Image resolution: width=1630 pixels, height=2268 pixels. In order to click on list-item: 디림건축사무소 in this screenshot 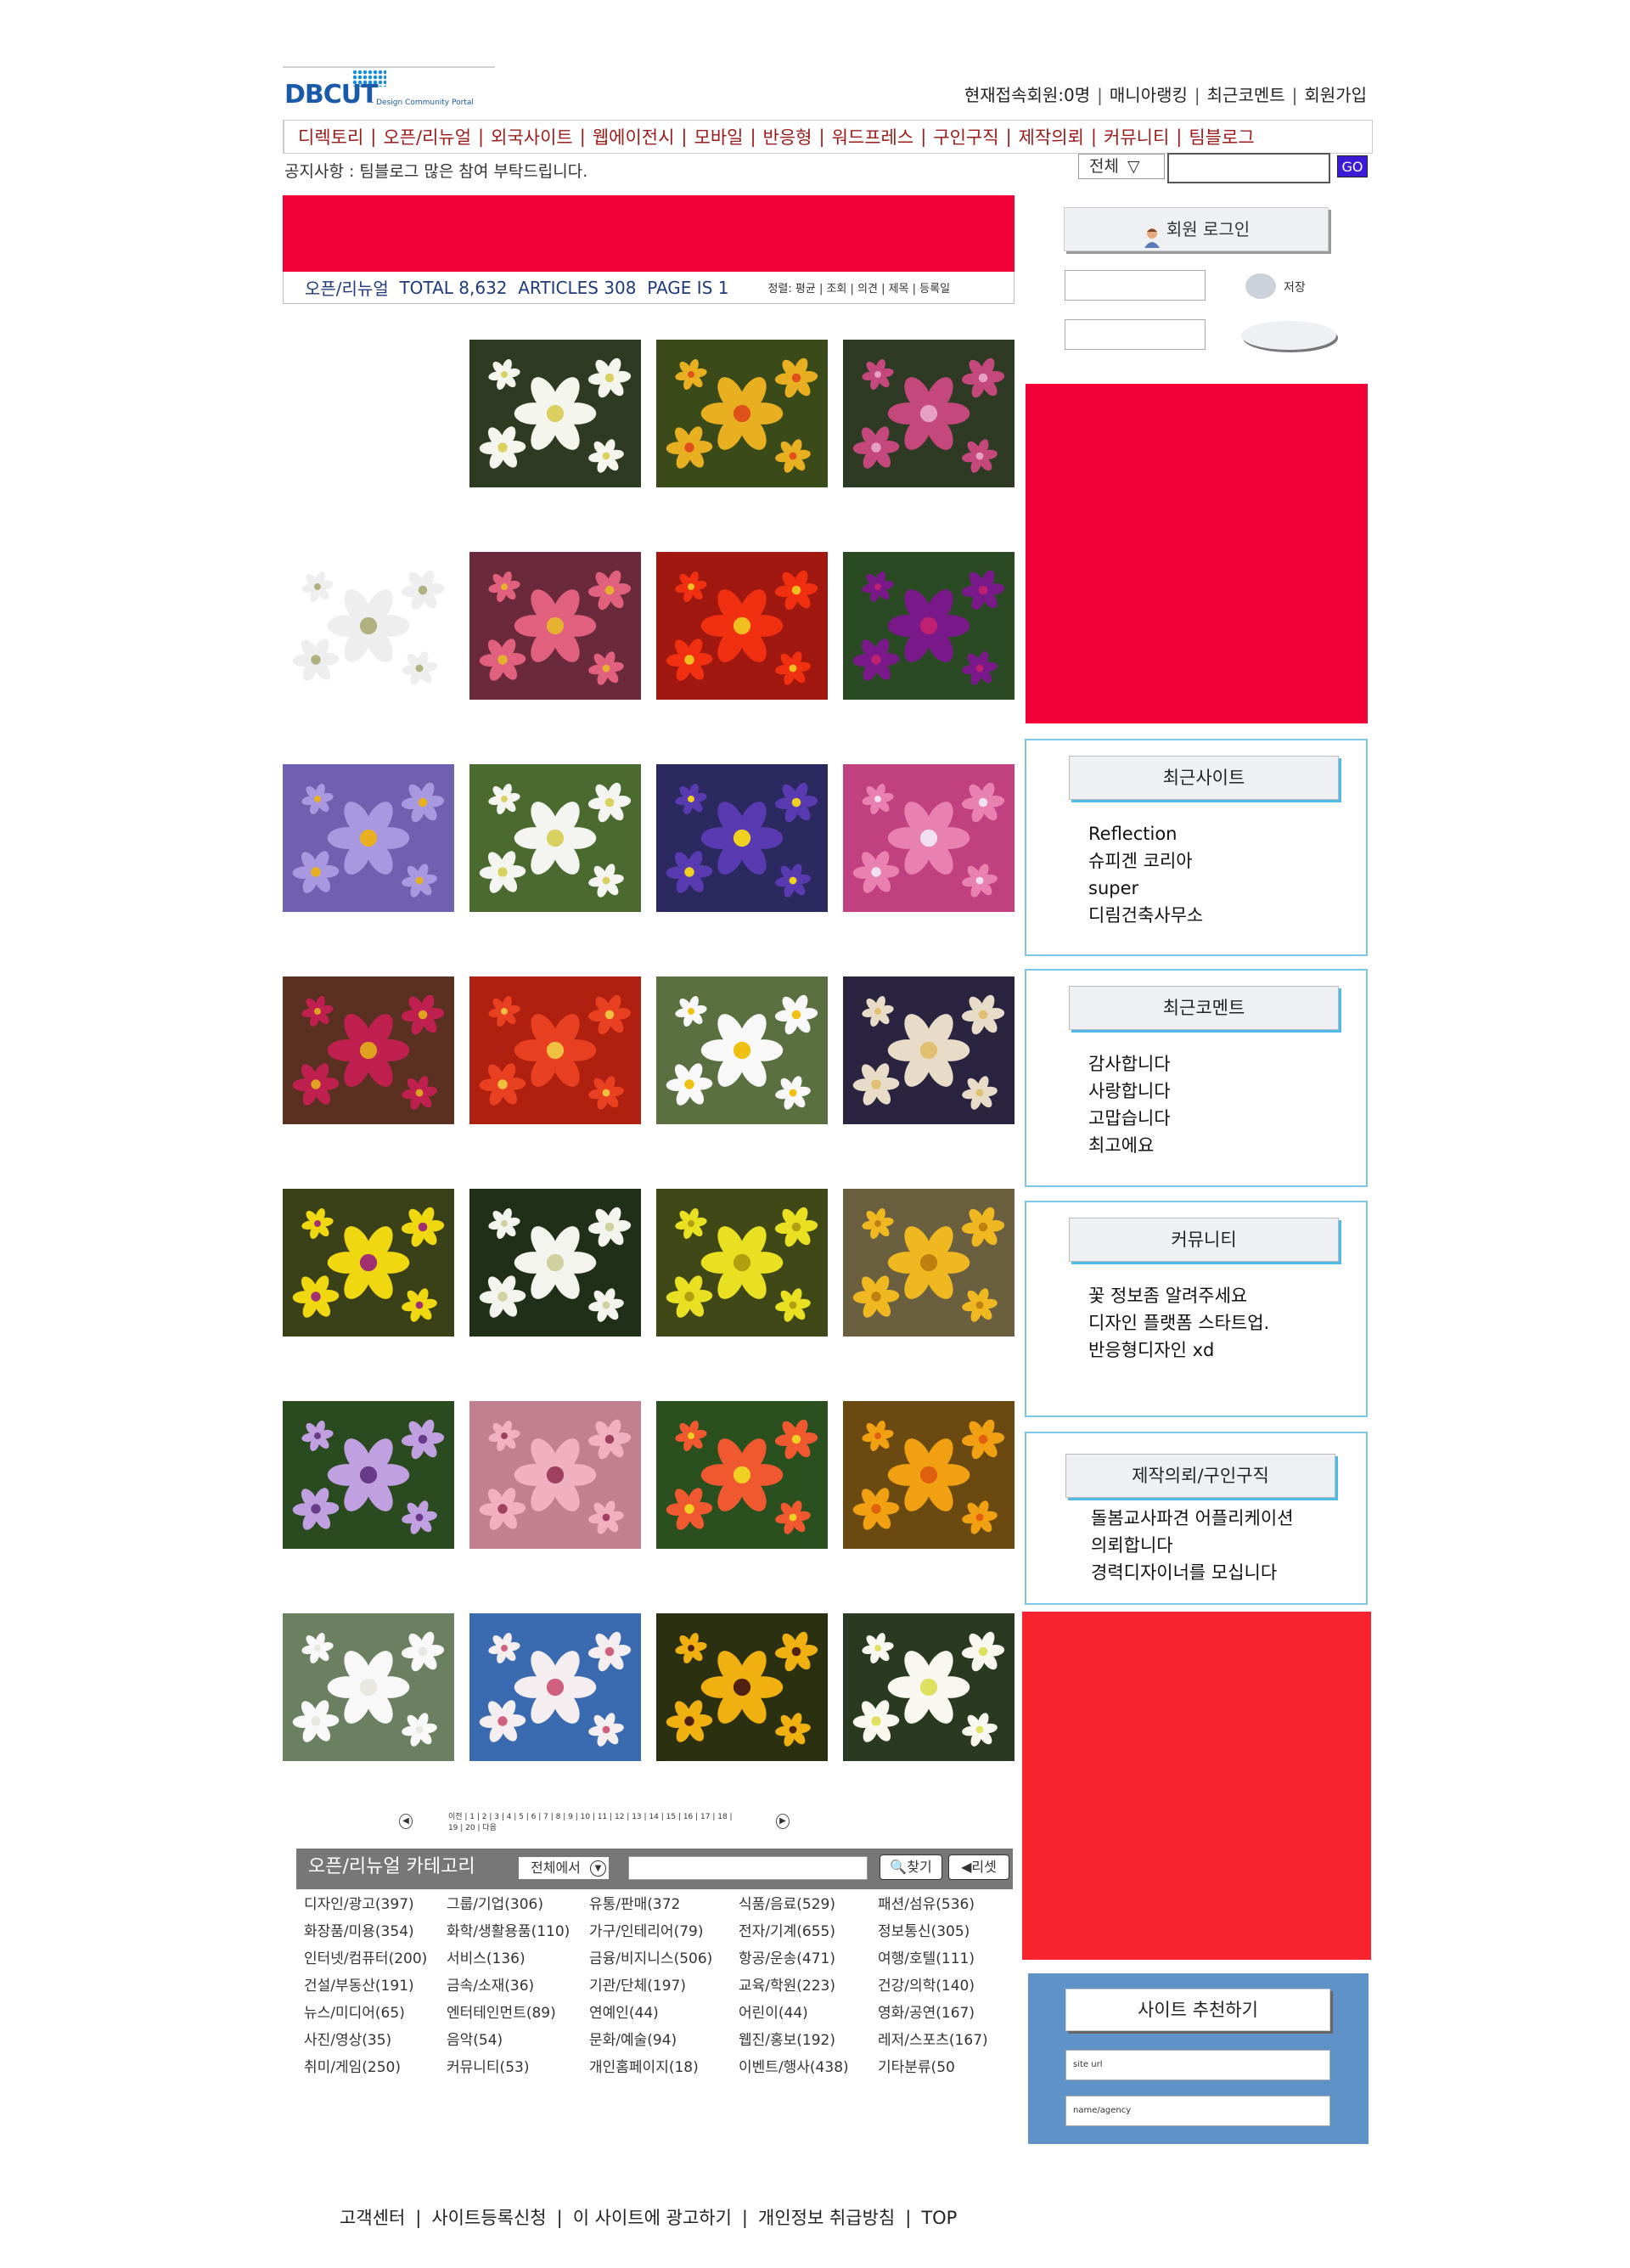, I will do `click(1145, 915)`.